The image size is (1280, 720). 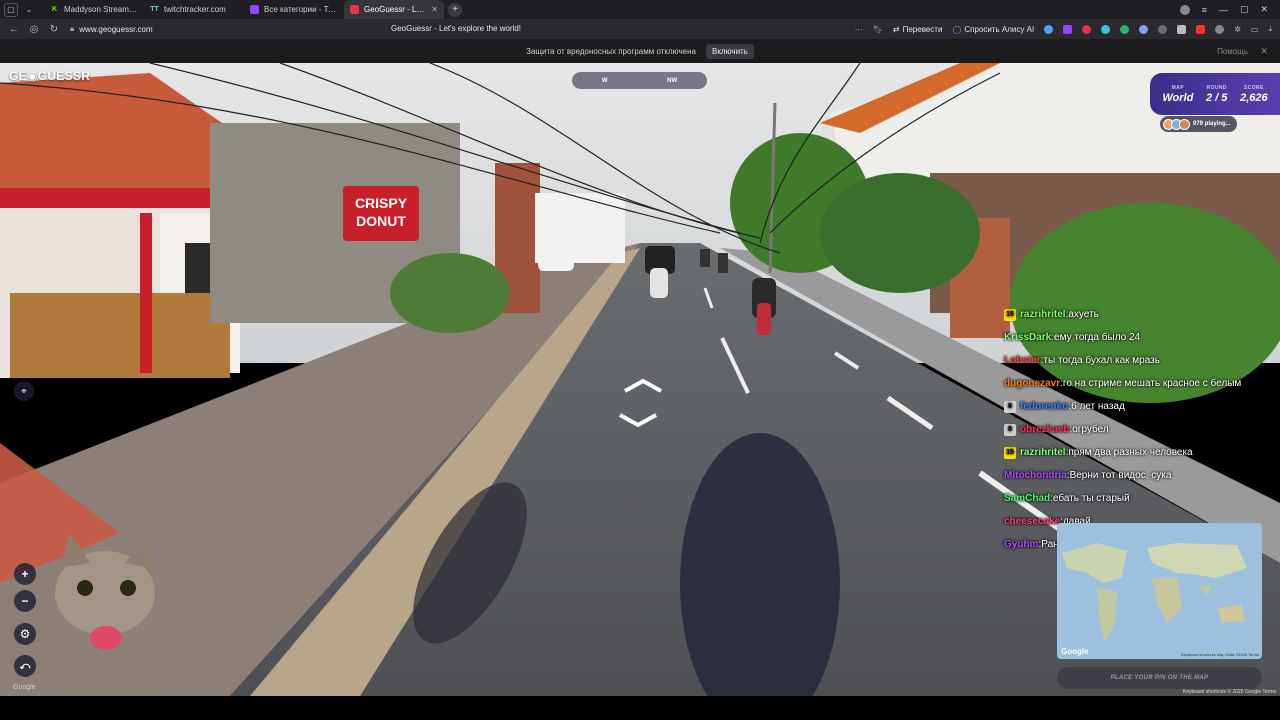 I want to click on tab-list-chevron-icon: ⌄, so click(x=29, y=10).